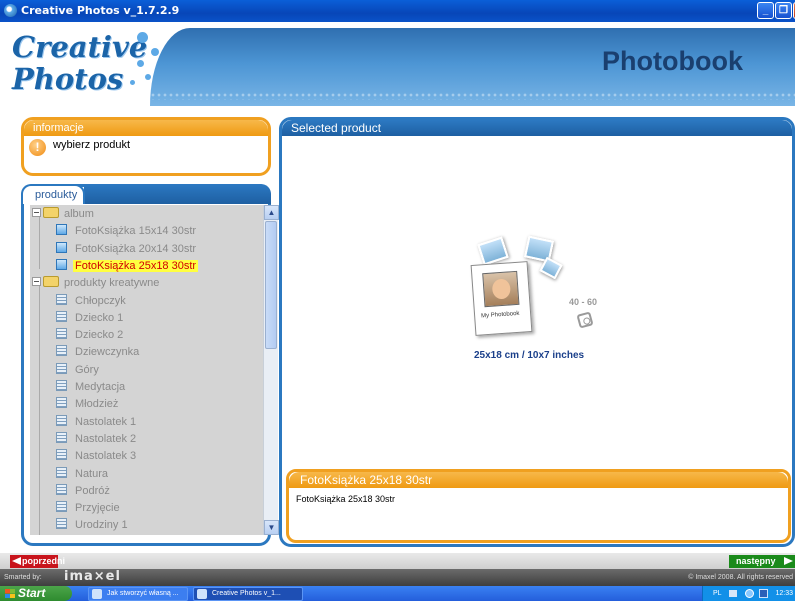 The width and height of the screenshot is (795, 601). I want to click on copyright-text: © Imaxel 2008. All rights reserved, so click(740, 577).